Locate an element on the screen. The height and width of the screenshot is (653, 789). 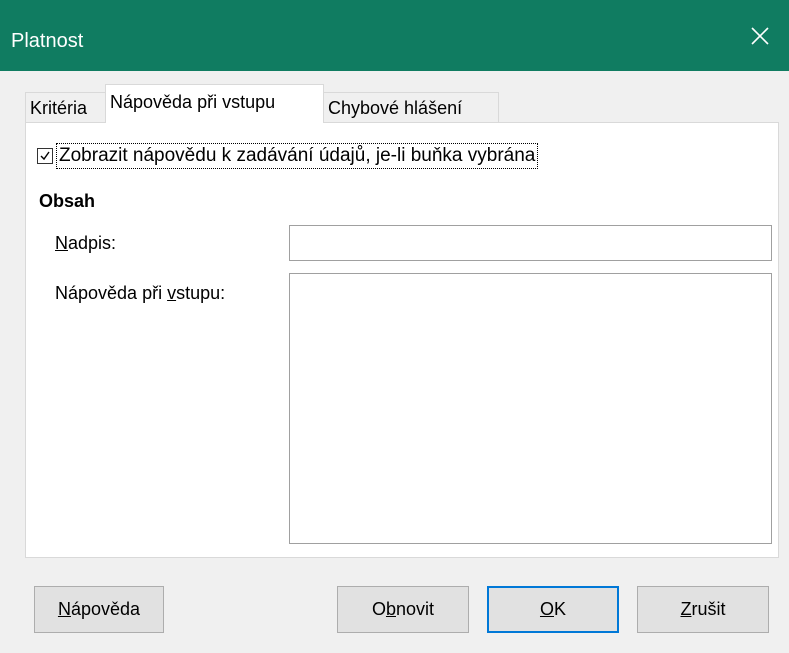
ok-button-mnemonic: O is located at coordinates (546, 609).